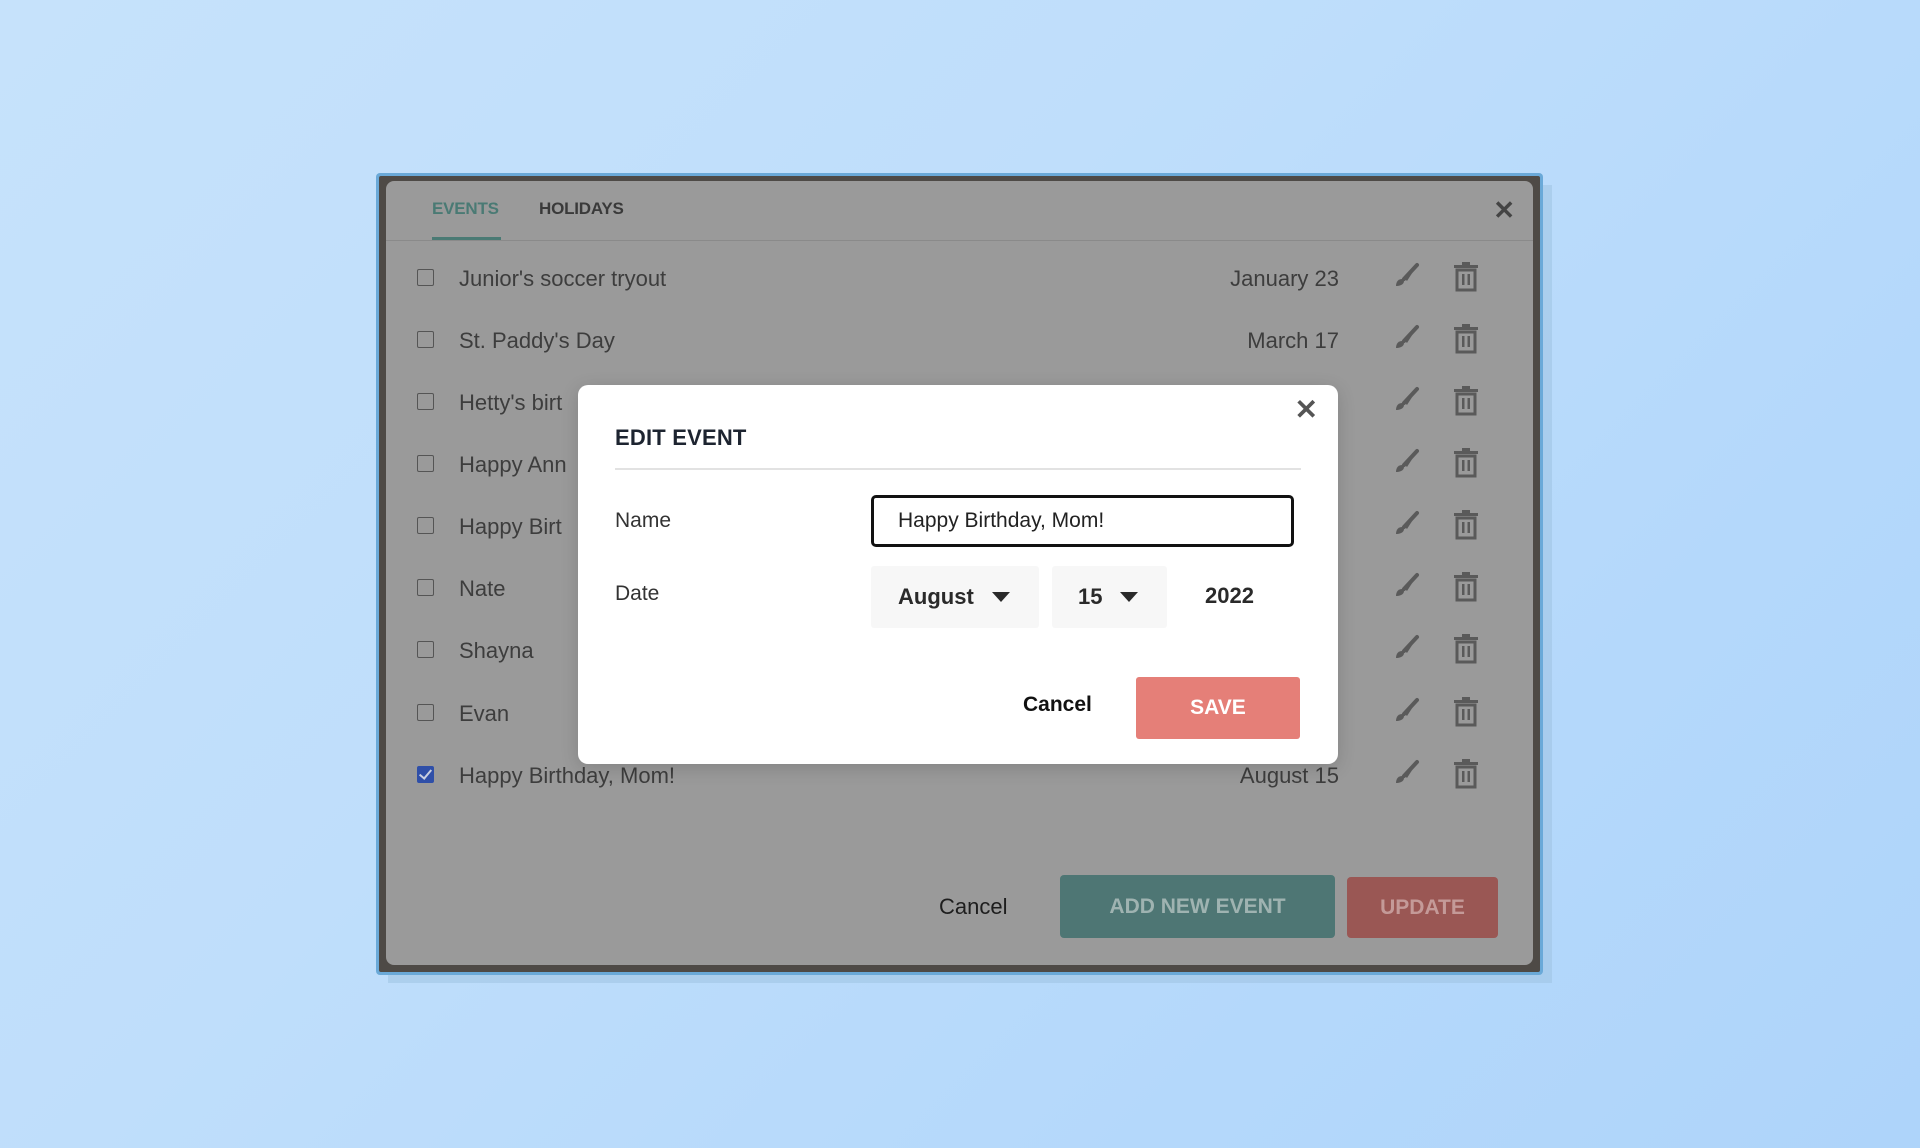 This screenshot has height=1148, width=1920. Describe the element at coordinates (484, 713) in the screenshot. I see `event-name: Evan` at that location.